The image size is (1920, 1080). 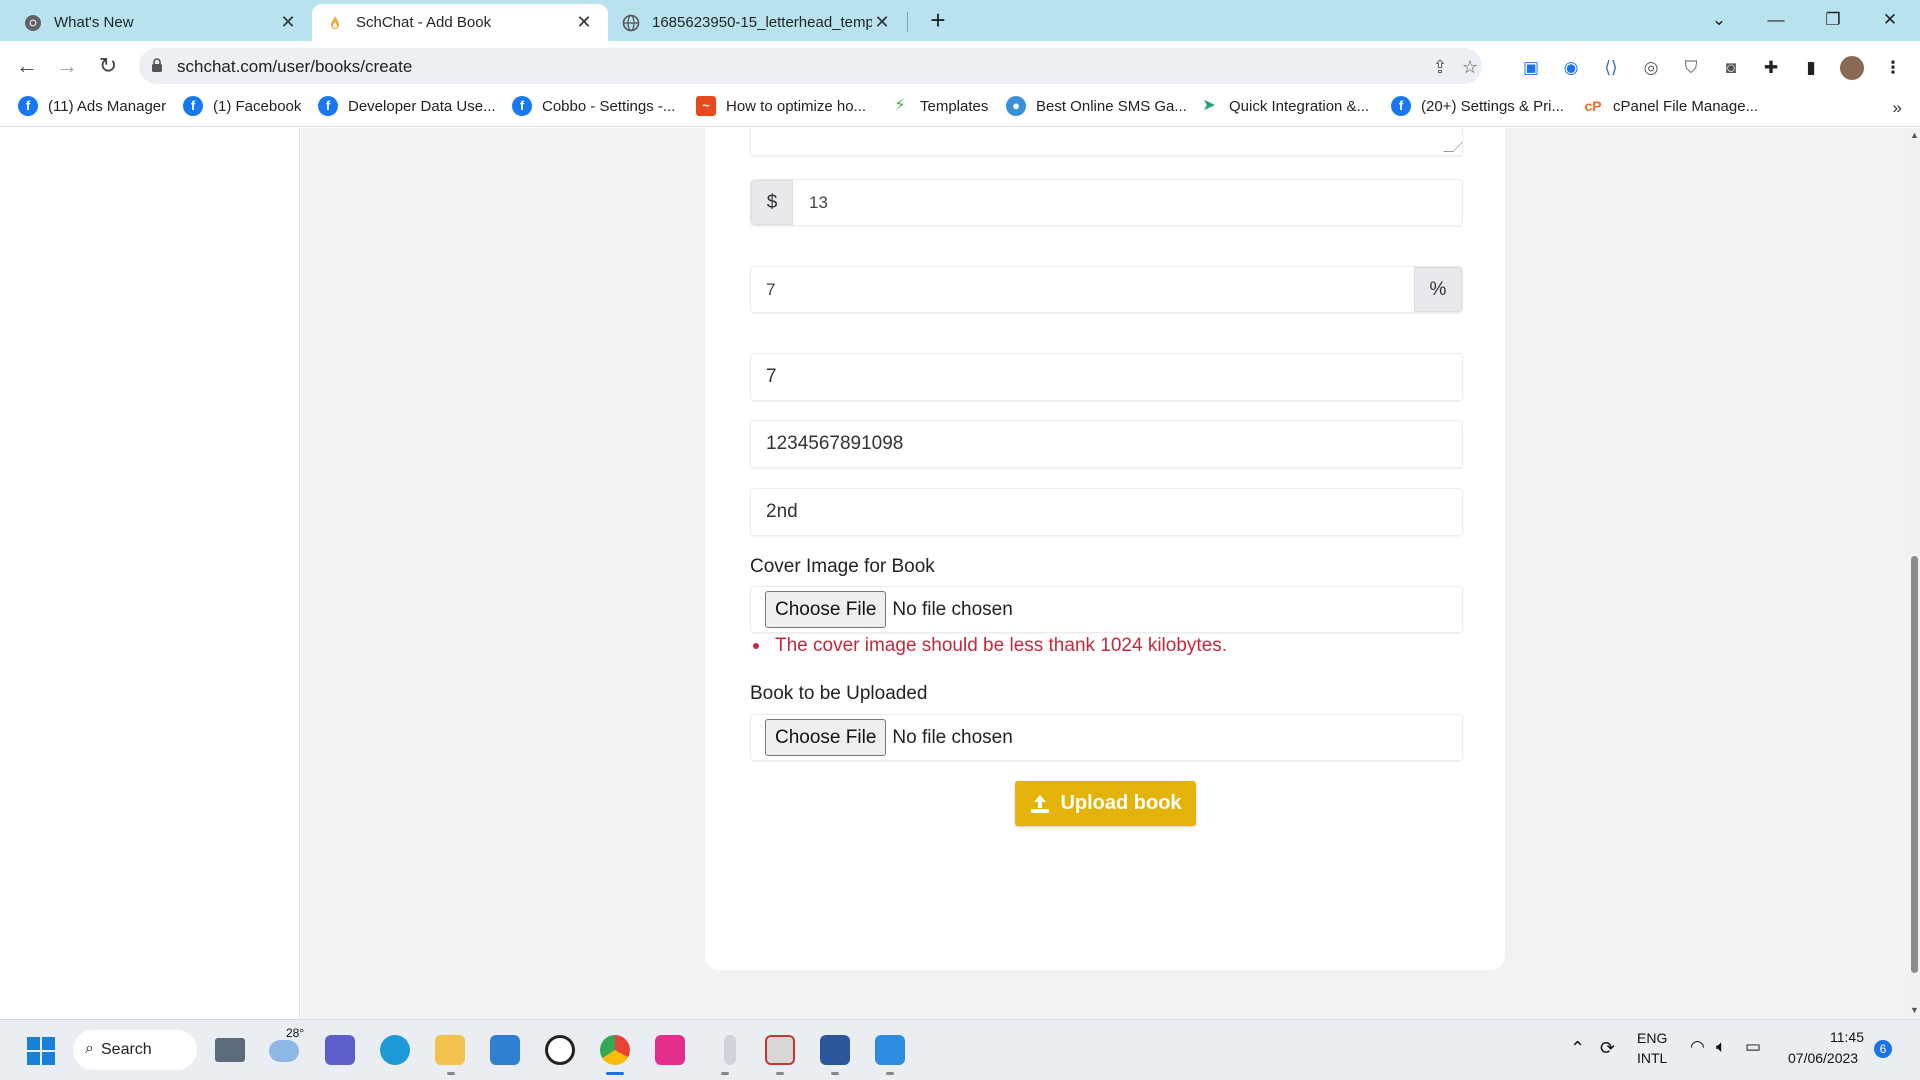 I want to click on share-icon: ⇪, so click(x=1440, y=67).